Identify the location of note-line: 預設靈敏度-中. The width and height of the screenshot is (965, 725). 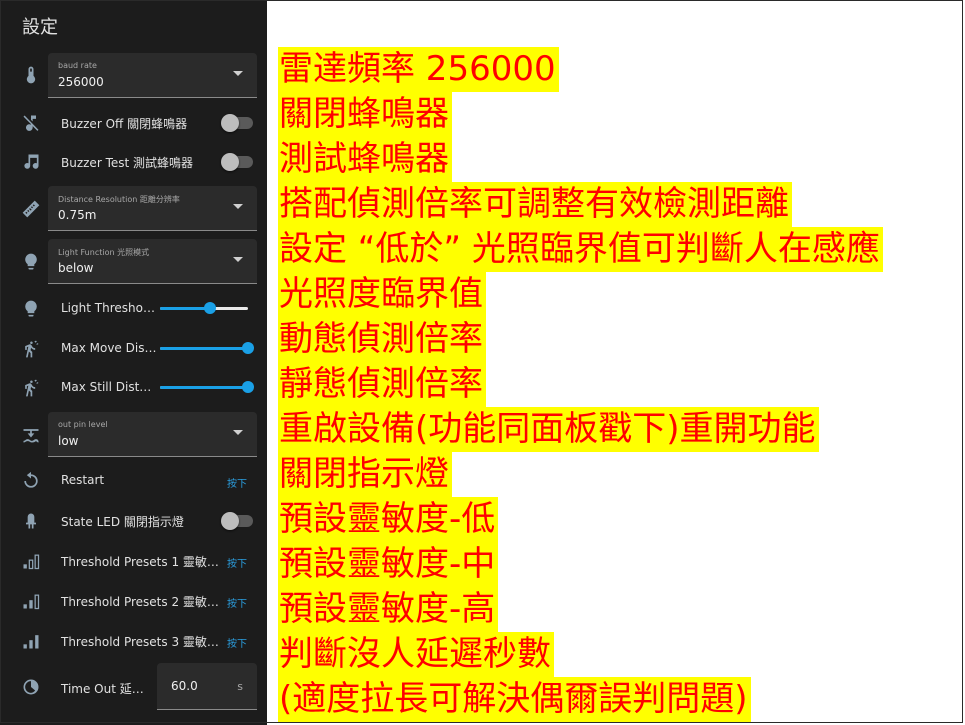
(388, 564).